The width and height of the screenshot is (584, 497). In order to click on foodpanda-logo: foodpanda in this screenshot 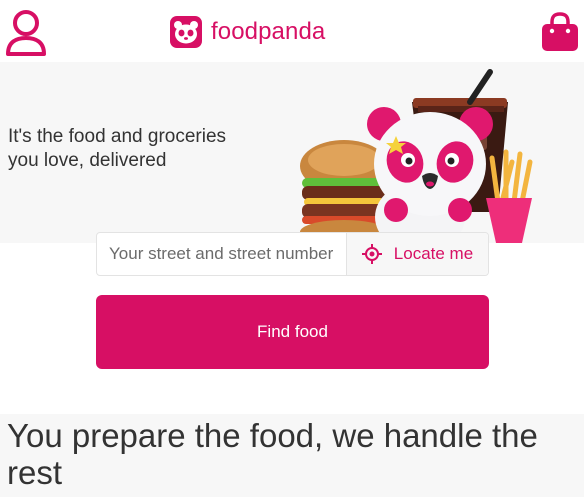, I will do `click(247, 32)`.